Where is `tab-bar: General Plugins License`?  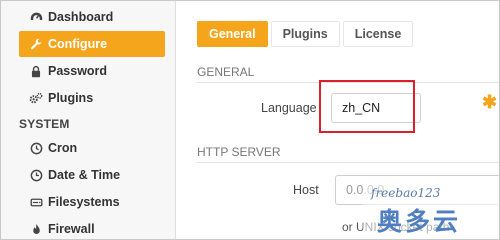
tab-bar: General Plugins License is located at coordinates (306, 34).